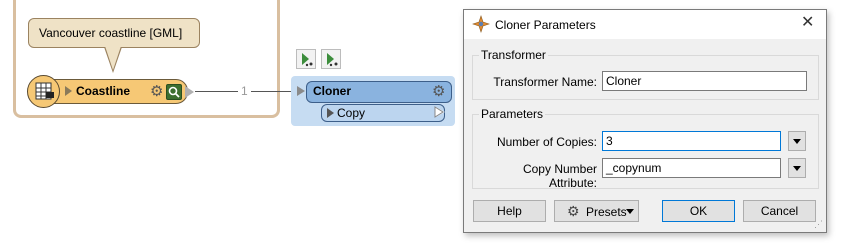  What do you see at coordinates (43, 91) in the screenshot?
I see `reader-table-icon` at bounding box center [43, 91].